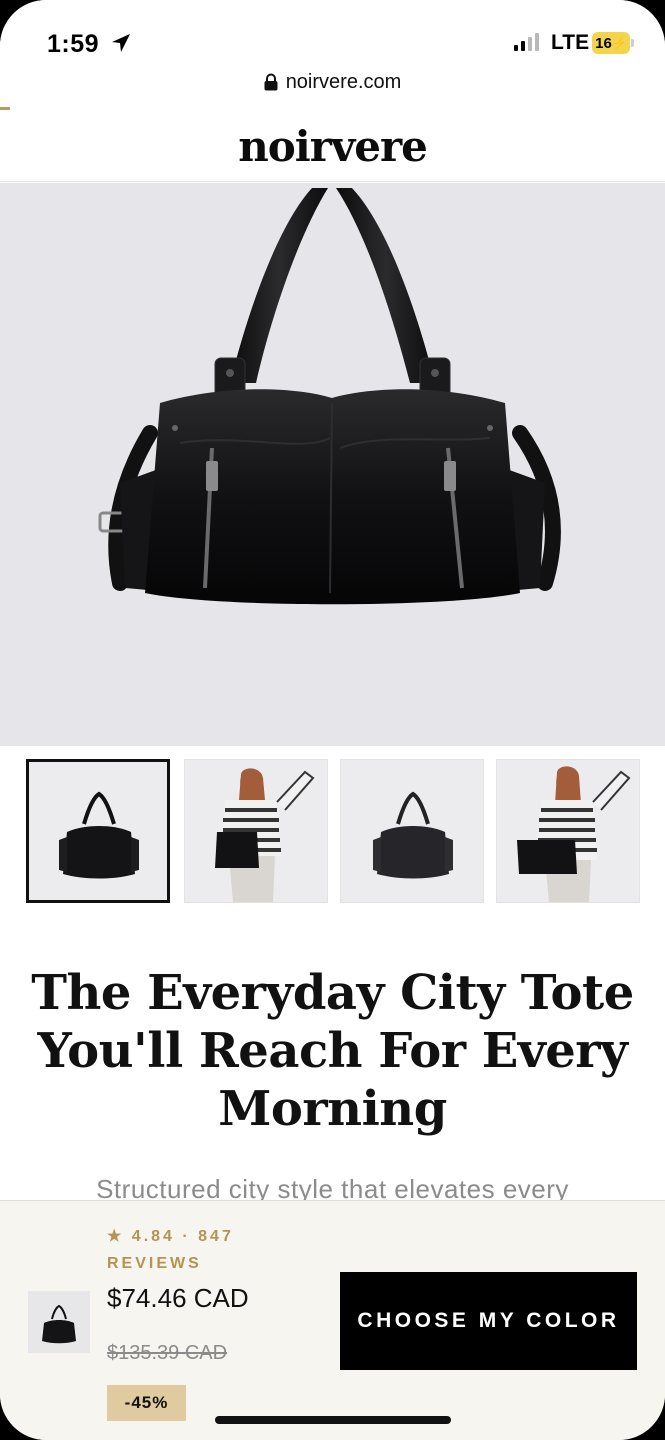 The height and width of the screenshot is (1440, 665). Describe the element at coordinates (488, 1321) in the screenshot. I see `choose-color-button: CHOOSE MY COLOR` at that location.